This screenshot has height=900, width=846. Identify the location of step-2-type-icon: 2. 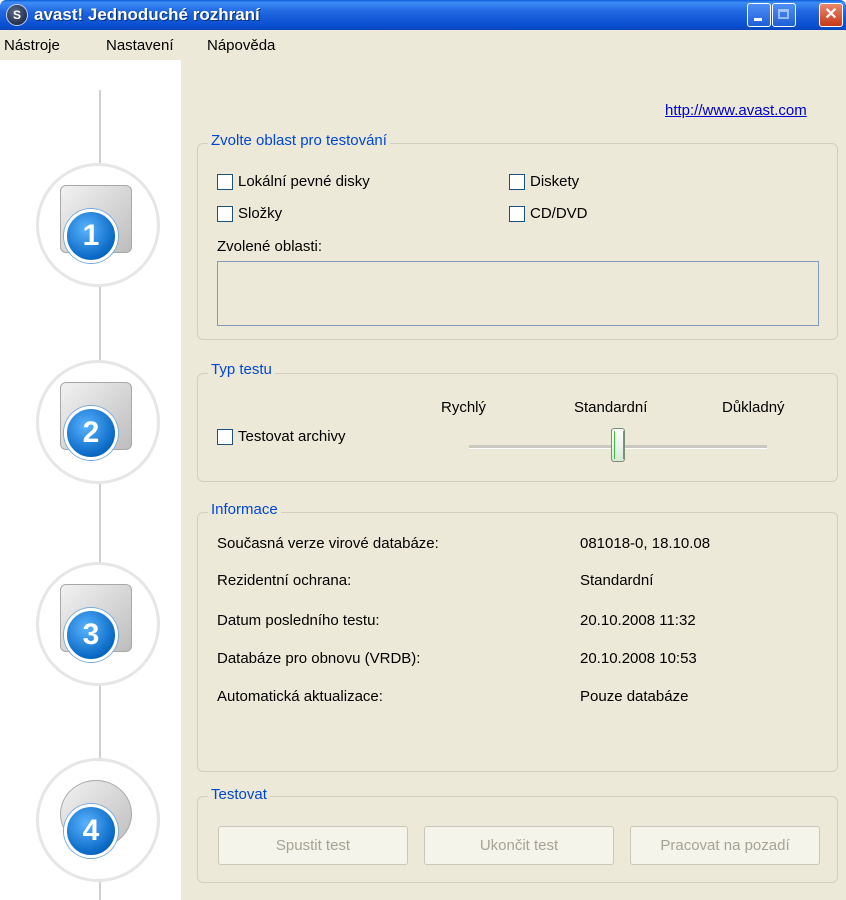
(98, 422).